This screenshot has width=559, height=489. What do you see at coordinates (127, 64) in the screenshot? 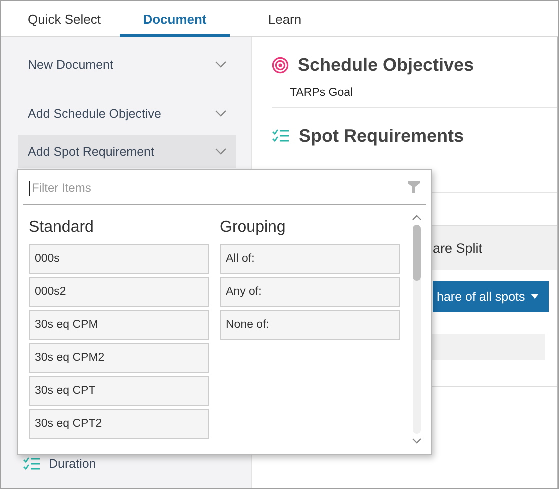
I see `sidebar-item: New Document` at bounding box center [127, 64].